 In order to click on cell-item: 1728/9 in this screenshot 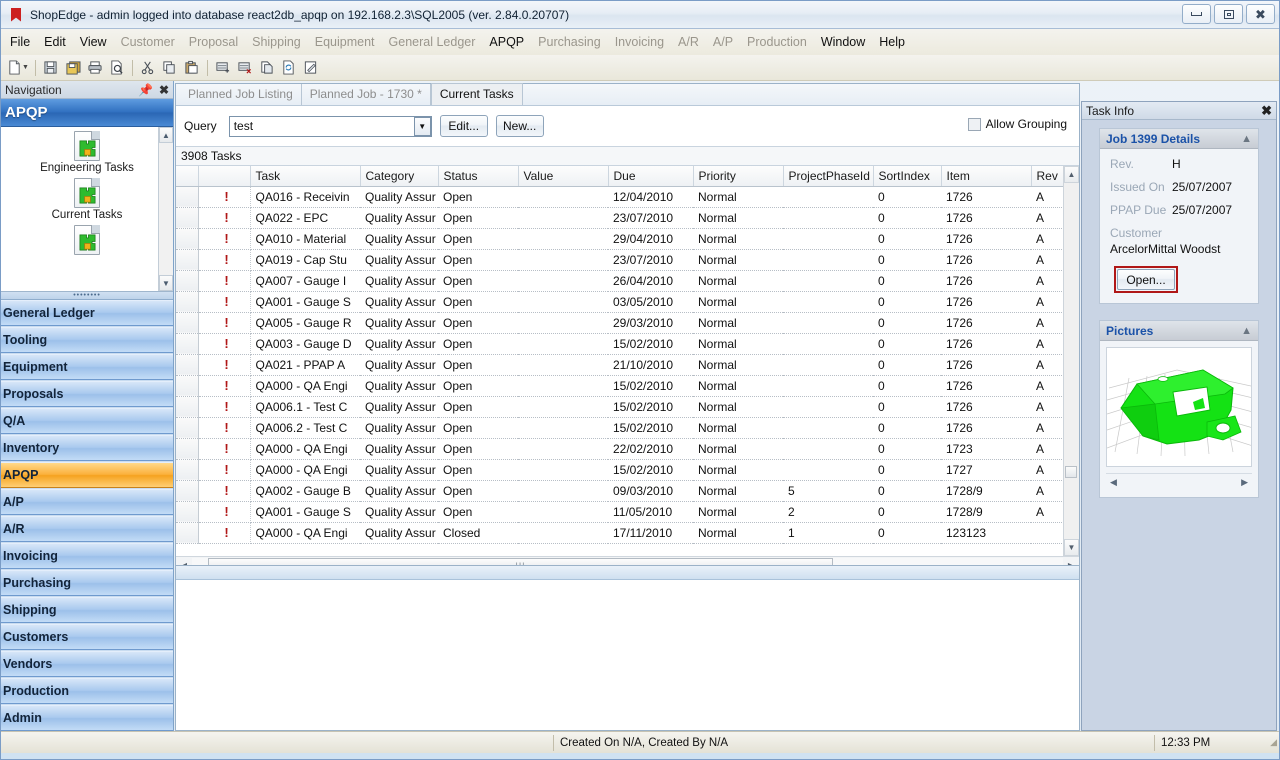, I will do `click(986, 512)`.